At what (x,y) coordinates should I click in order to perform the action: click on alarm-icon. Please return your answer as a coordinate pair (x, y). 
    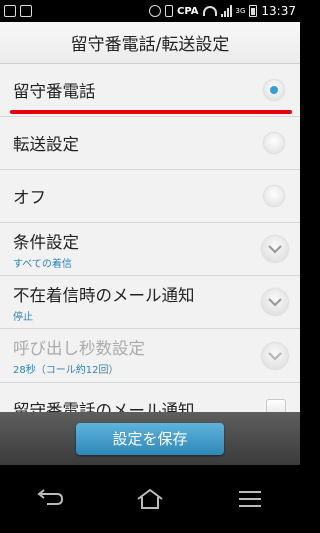
    Looking at the image, I should click on (155, 11).